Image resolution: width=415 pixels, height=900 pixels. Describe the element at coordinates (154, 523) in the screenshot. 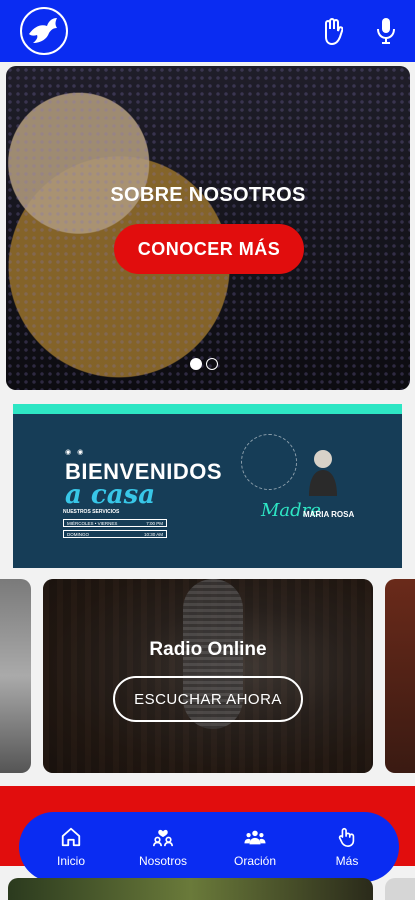

I see `schedule-time: 7:00 PM` at that location.